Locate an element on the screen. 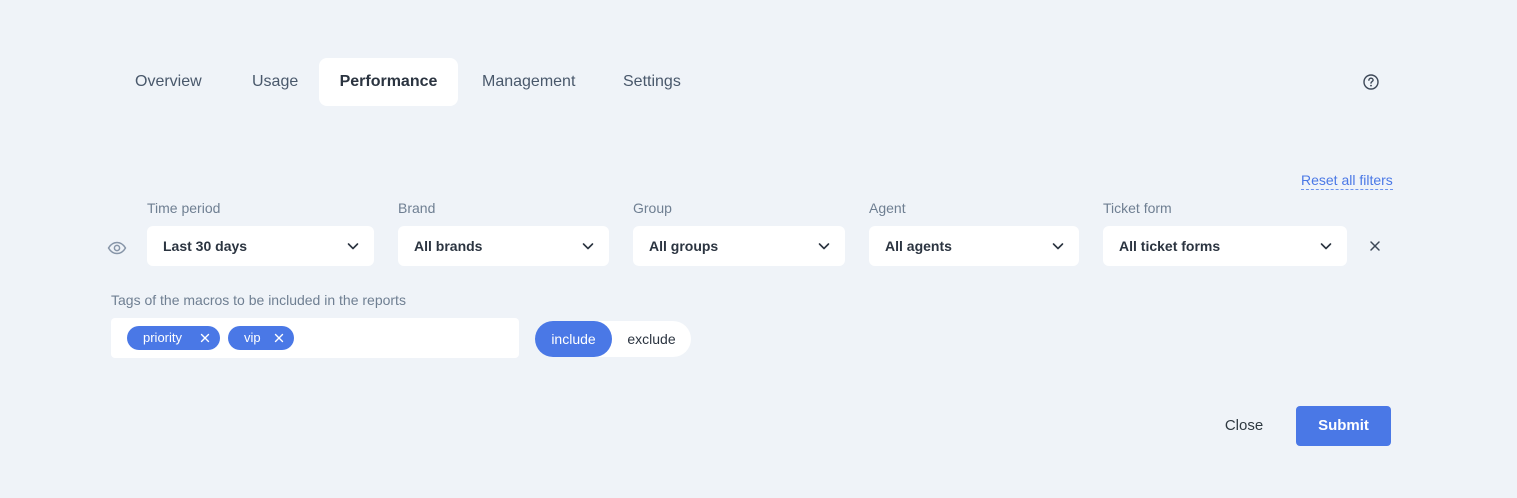  time-period-select: Last 30 days is located at coordinates (260, 246).